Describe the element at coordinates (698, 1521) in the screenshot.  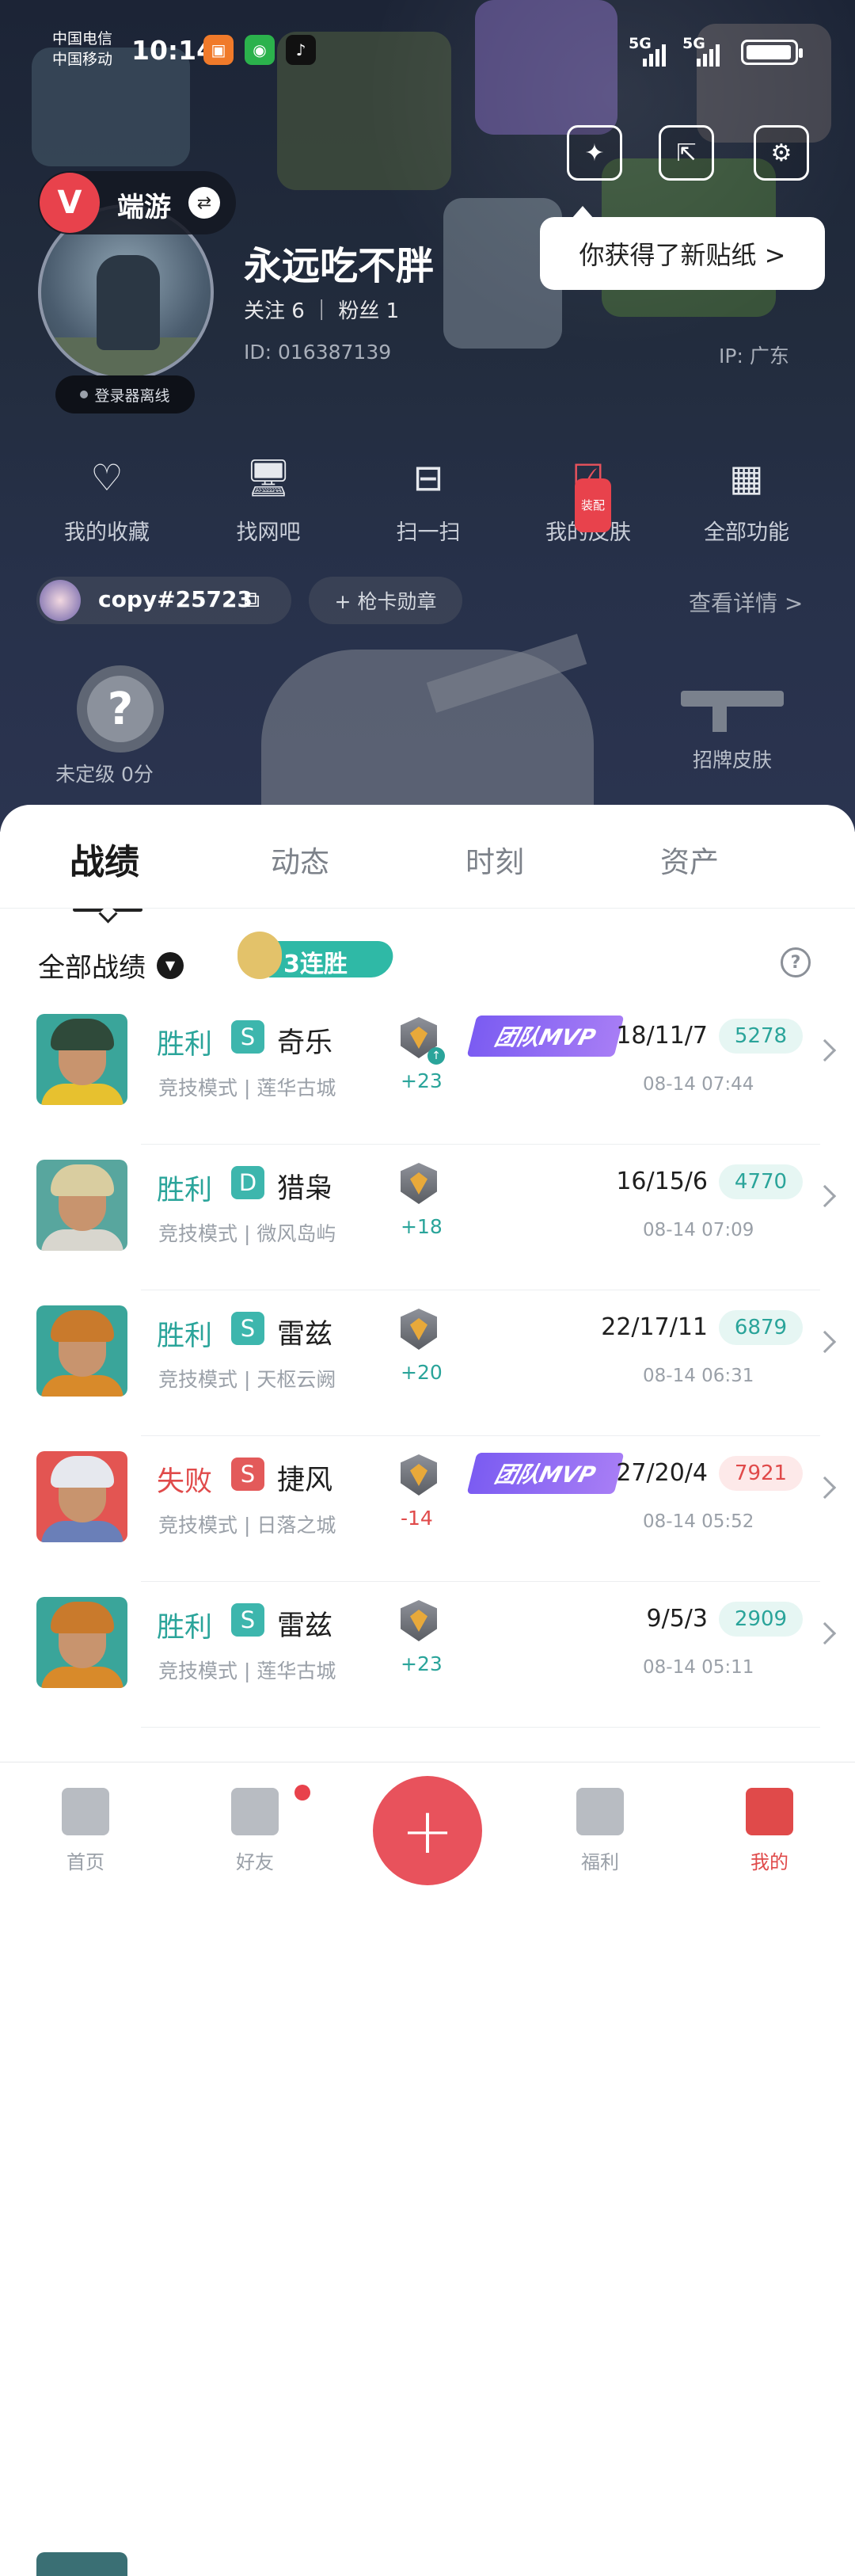
I see `match-time: 08-14 05:52` at that location.